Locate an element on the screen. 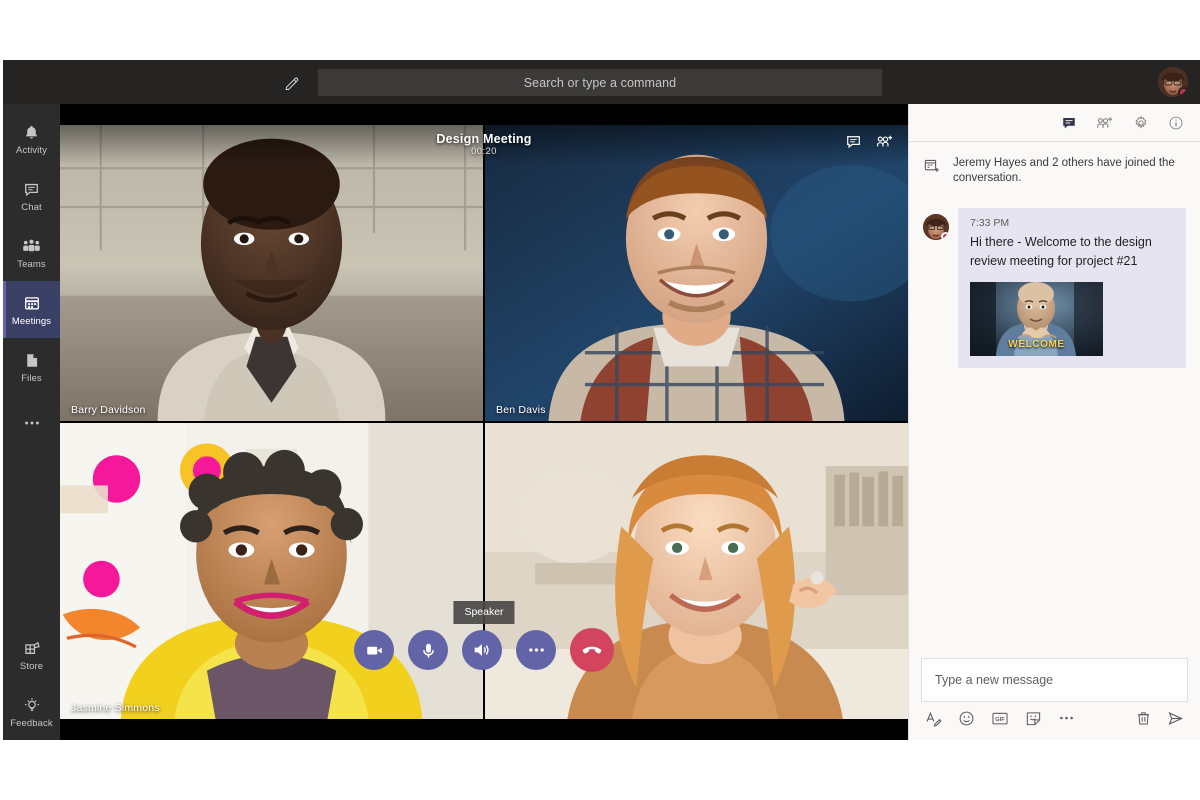 This screenshot has height=800, width=1200. message-composer: Type a new message GIF is located at coordinates (1054, 695).